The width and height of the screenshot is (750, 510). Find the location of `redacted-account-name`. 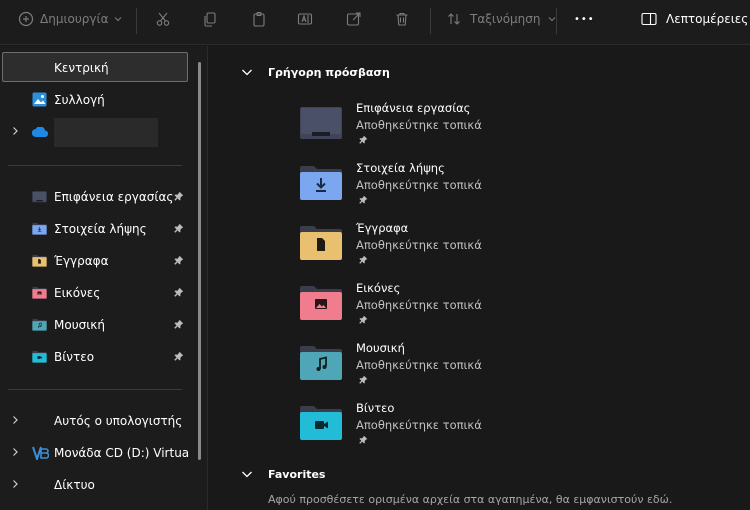

redacted-account-name is located at coordinates (106, 132).